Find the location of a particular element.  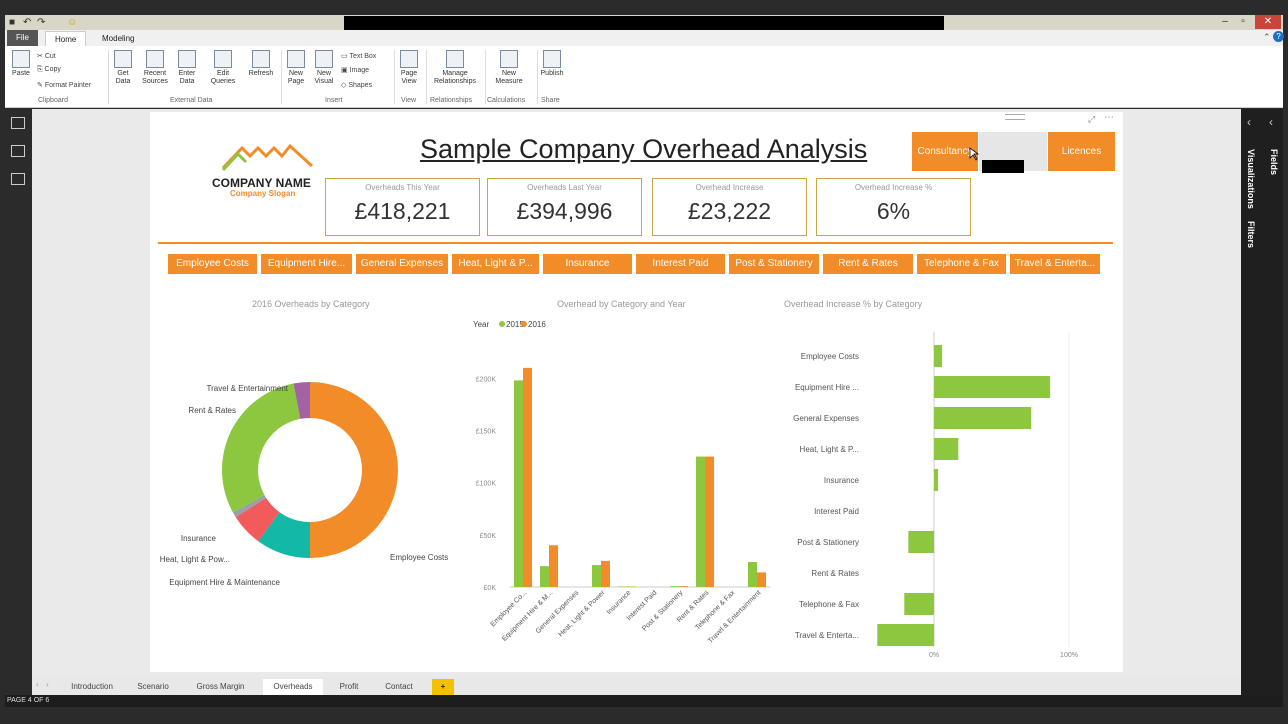

recent-sources-button: Recent Sources is located at coordinates (155, 68).